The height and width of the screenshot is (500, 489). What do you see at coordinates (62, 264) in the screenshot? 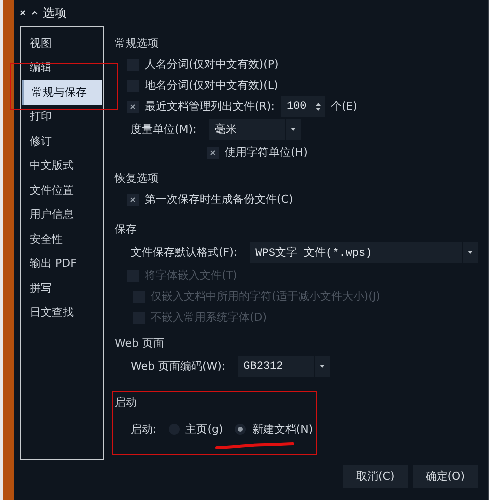
I see `sidebar-item: 输出 PDF` at bounding box center [62, 264].